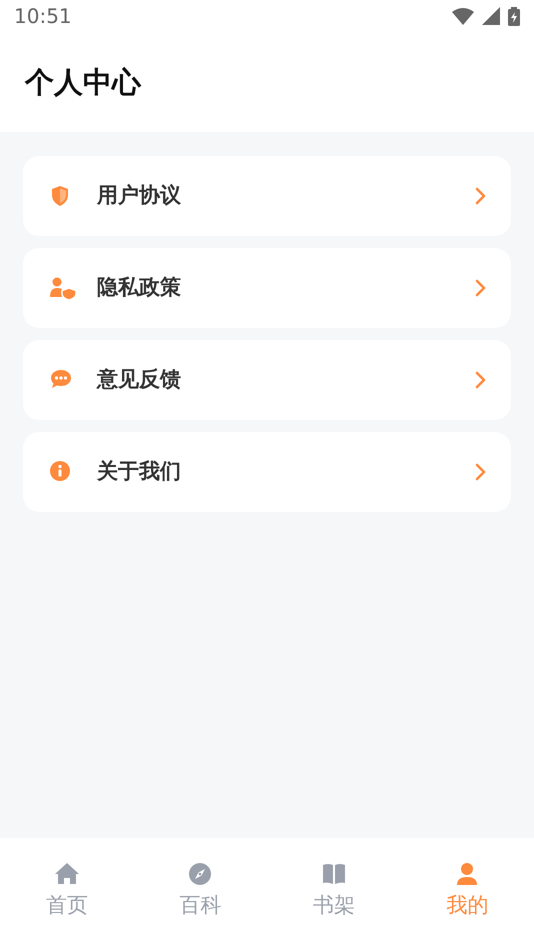  I want to click on menu-item: 用户协议, so click(267, 196).